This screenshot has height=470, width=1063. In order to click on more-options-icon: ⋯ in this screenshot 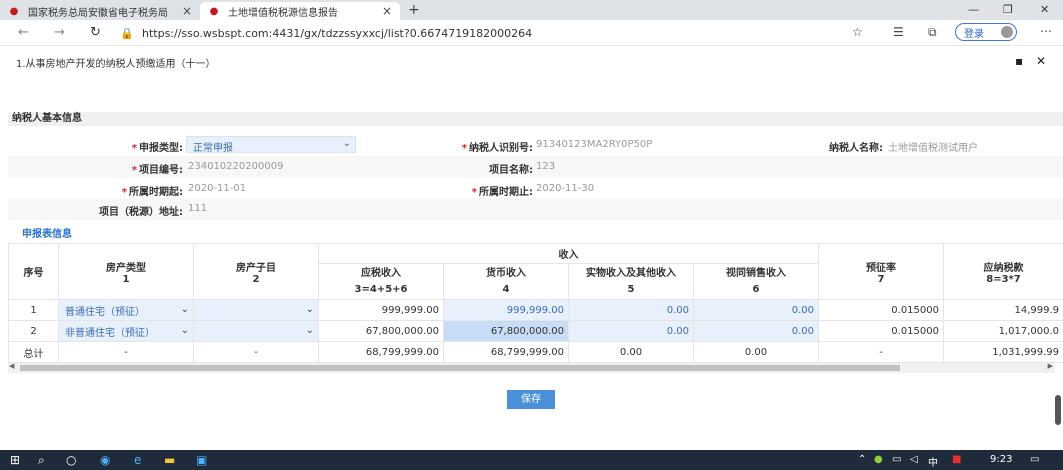, I will do `click(1046, 31)`.